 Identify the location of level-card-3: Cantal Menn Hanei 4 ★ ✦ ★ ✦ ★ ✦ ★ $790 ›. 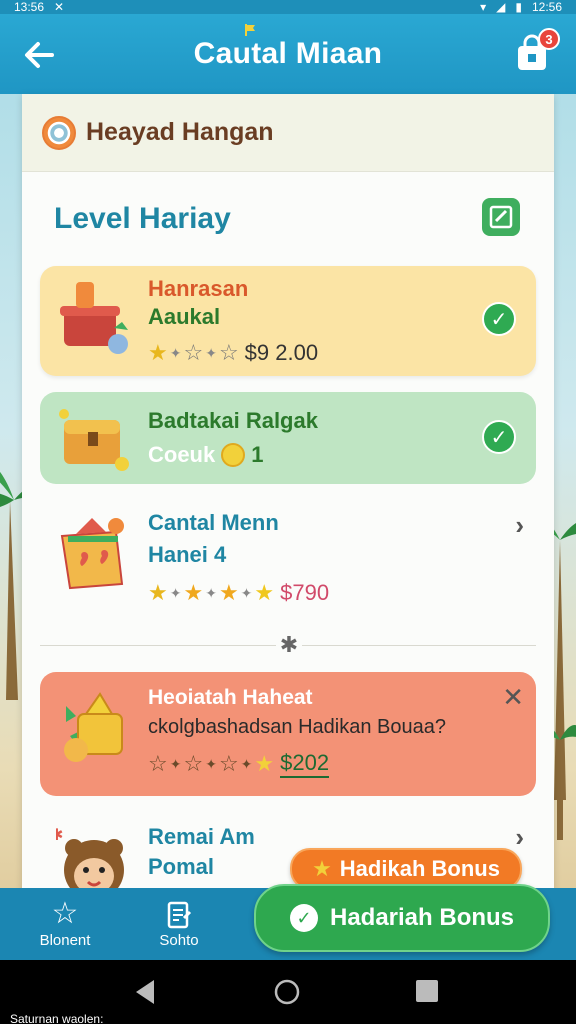
(288, 563).